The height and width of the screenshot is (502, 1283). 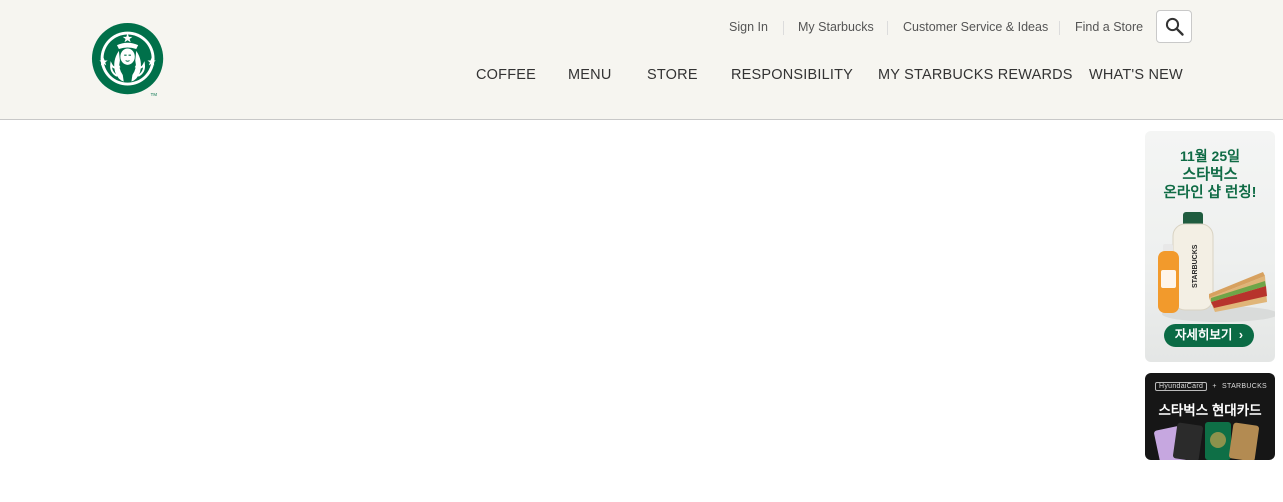 What do you see at coordinates (975, 27) in the screenshot?
I see `customer-service-link: Customer Service & Ideas` at bounding box center [975, 27].